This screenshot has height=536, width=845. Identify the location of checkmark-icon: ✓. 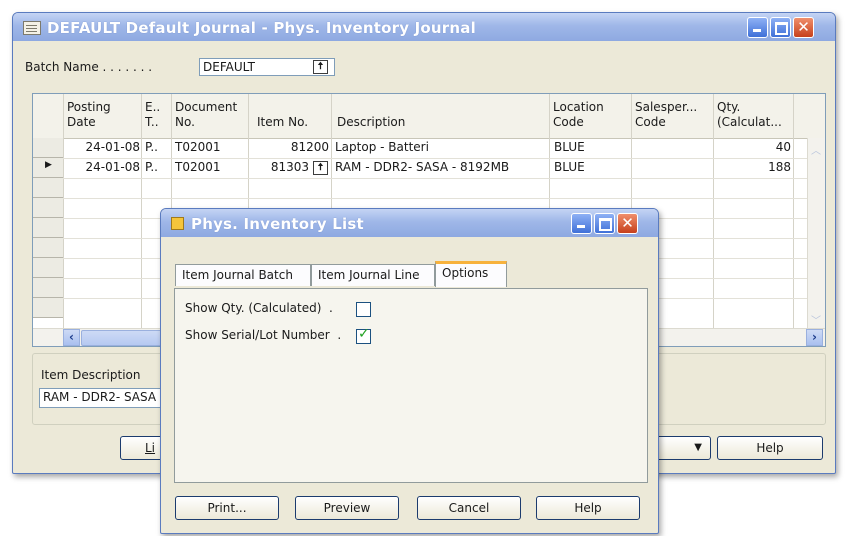
(364, 334).